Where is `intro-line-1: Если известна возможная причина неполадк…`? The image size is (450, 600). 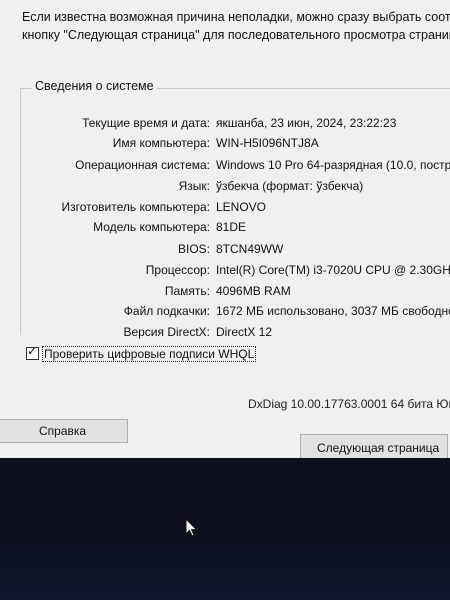
intro-line-1: Если известна возможная причина неполадк… is located at coordinates (236, 17).